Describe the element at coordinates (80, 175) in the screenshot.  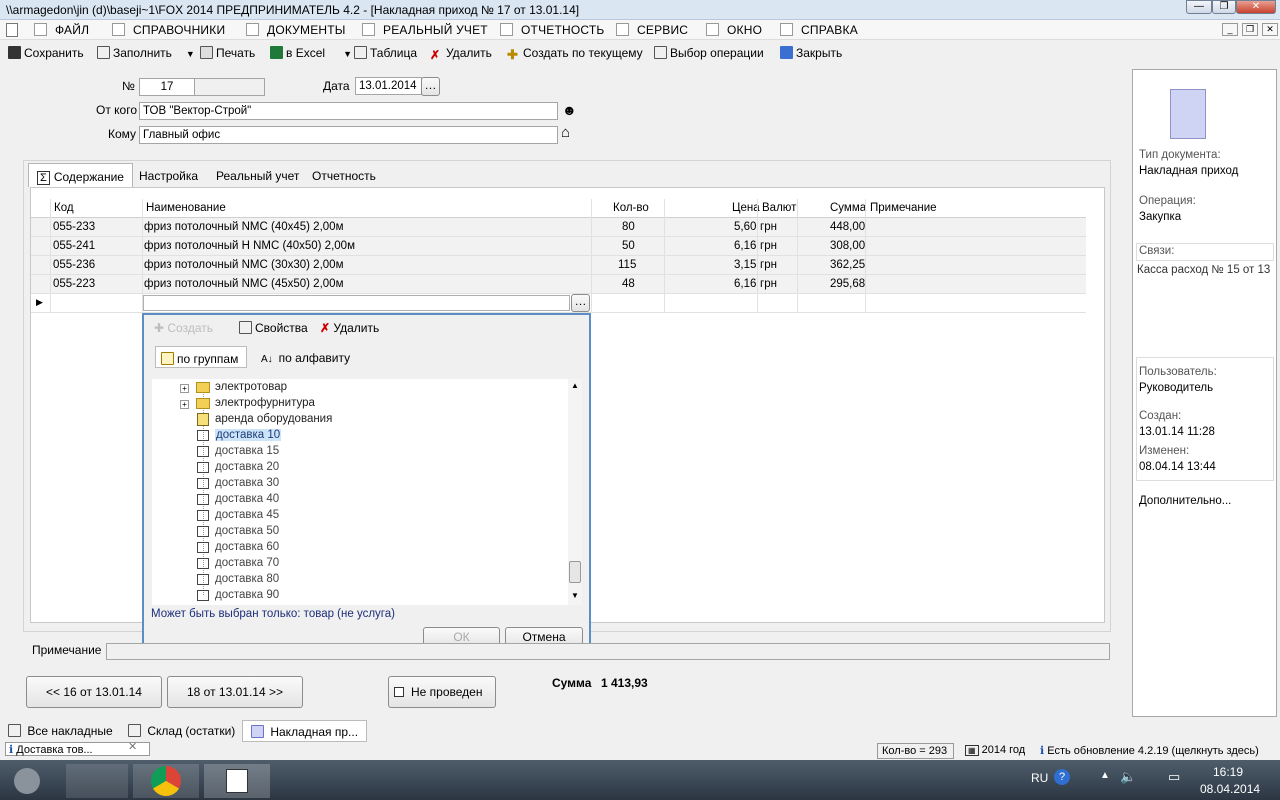
I see `tab-content: Σ Содержание` at that location.